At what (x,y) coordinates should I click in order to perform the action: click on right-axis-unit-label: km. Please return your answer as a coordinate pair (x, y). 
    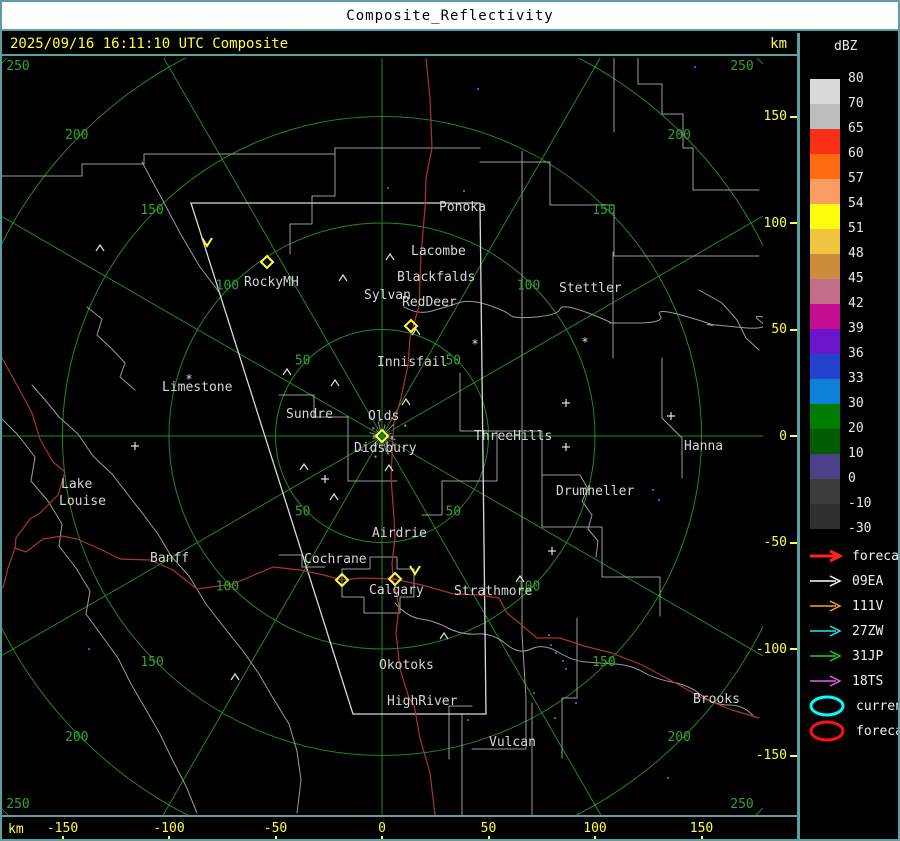
    Looking at the image, I should click on (778, 44).